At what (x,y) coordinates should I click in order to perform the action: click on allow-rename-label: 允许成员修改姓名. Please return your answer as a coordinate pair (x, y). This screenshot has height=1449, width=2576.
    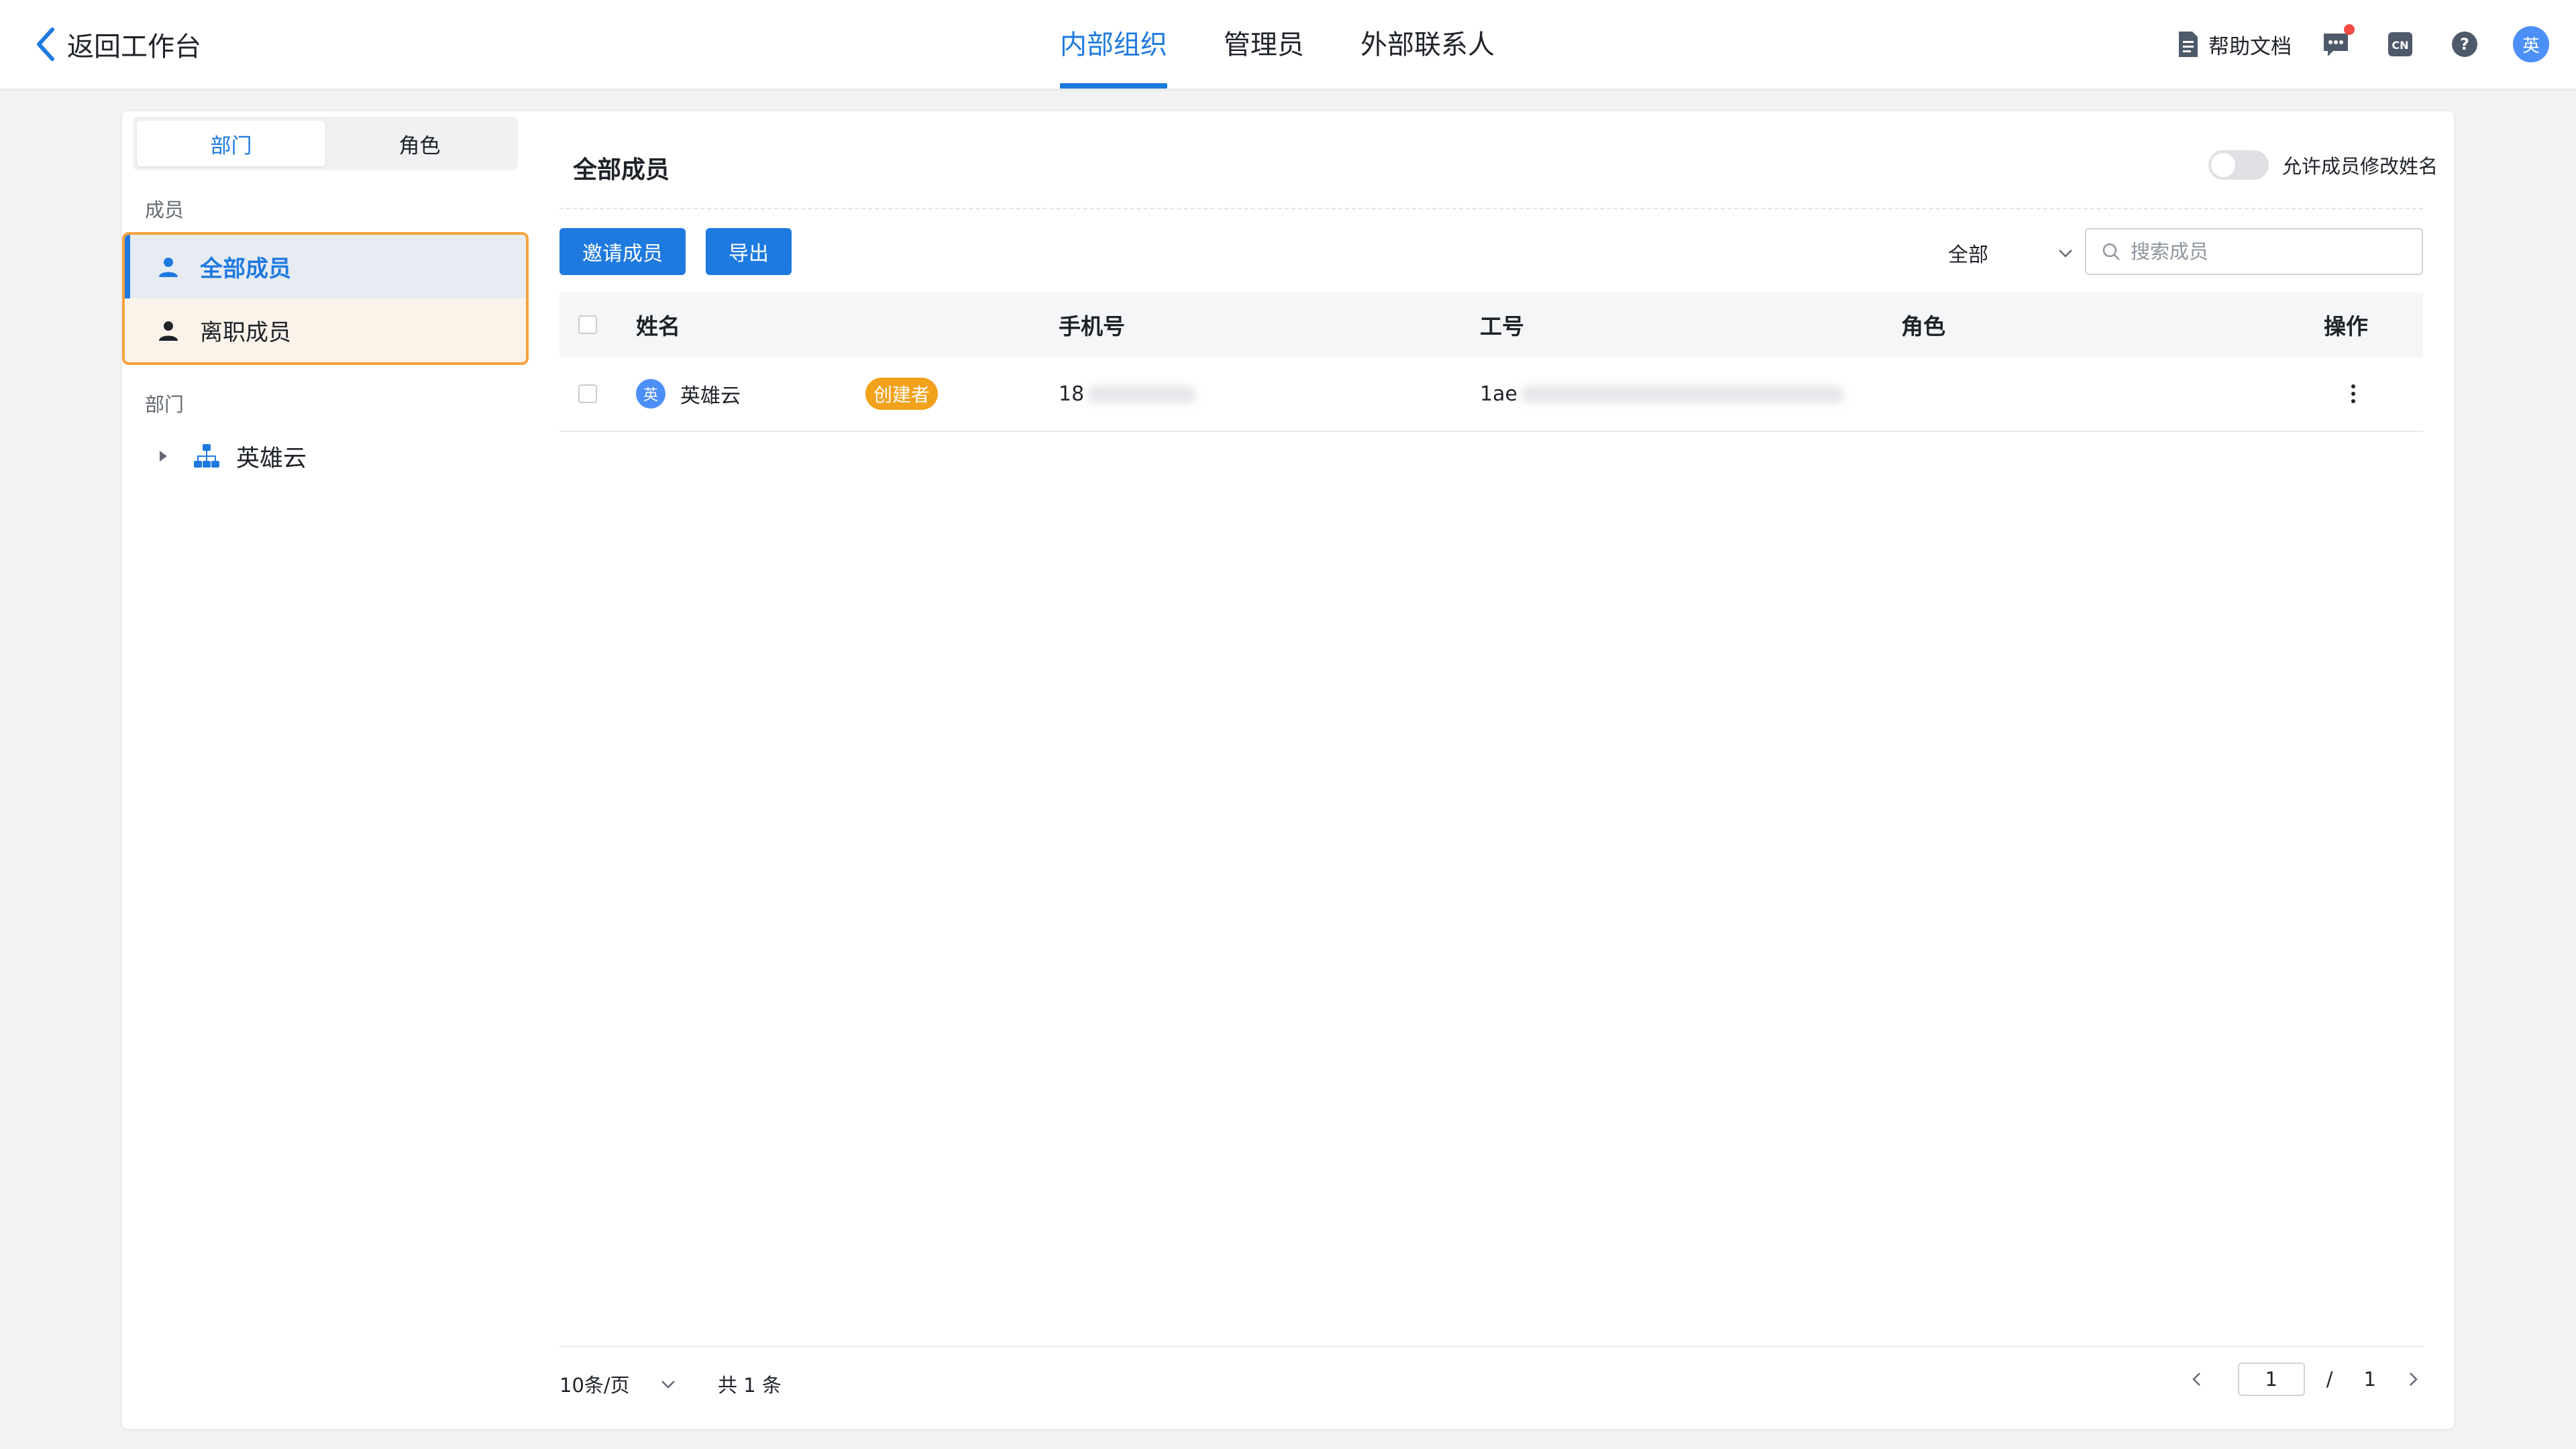
    Looking at the image, I should click on (2360, 166).